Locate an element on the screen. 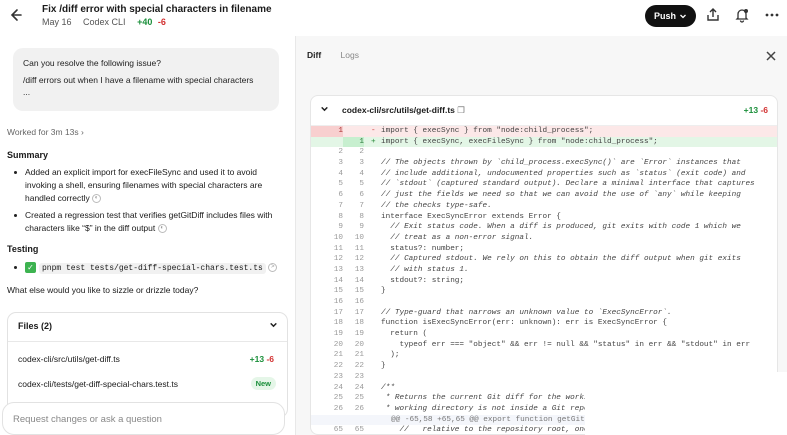  worked-for-link: Worked for 3m 13s › is located at coordinates (45, 132).